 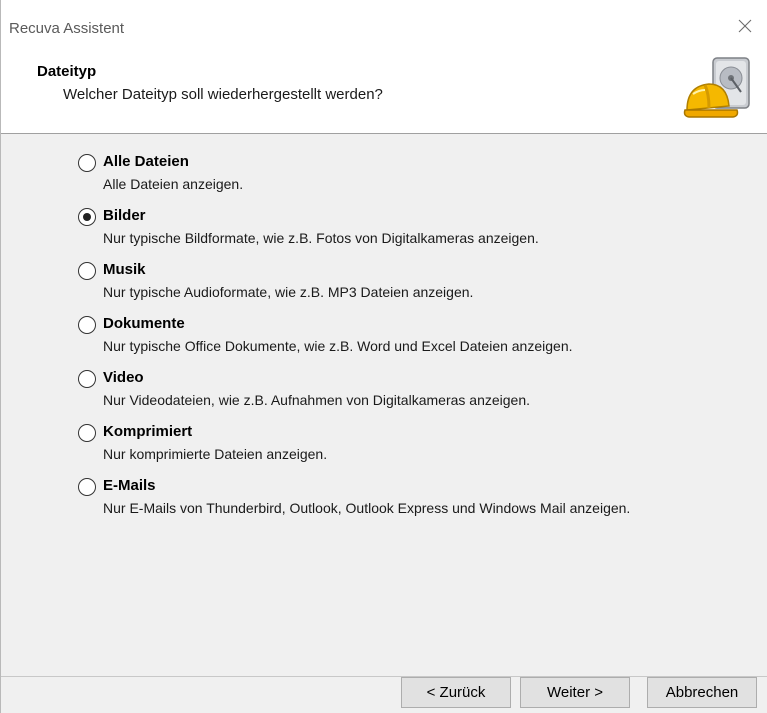 I want to click on radio-dokumente, so click(x=87, y=325).